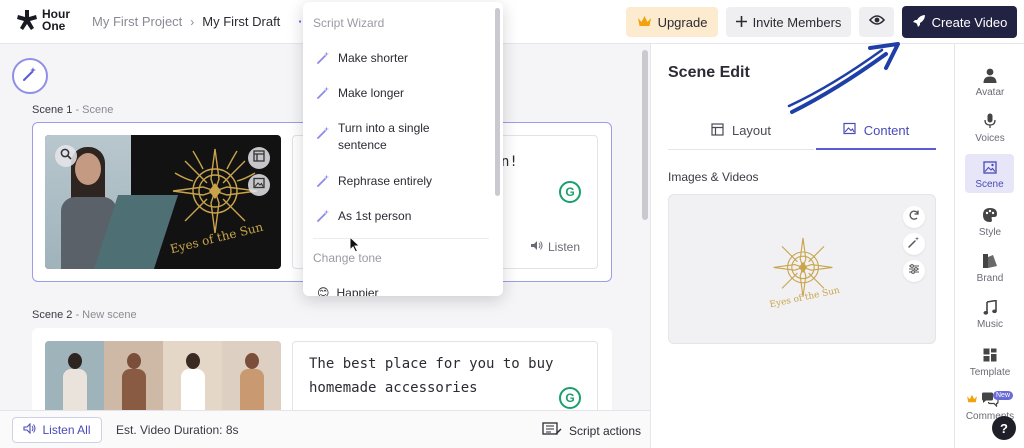  Describe the element at coordinates (990, 75) in the screenshot. I see `person-icon` at that location.